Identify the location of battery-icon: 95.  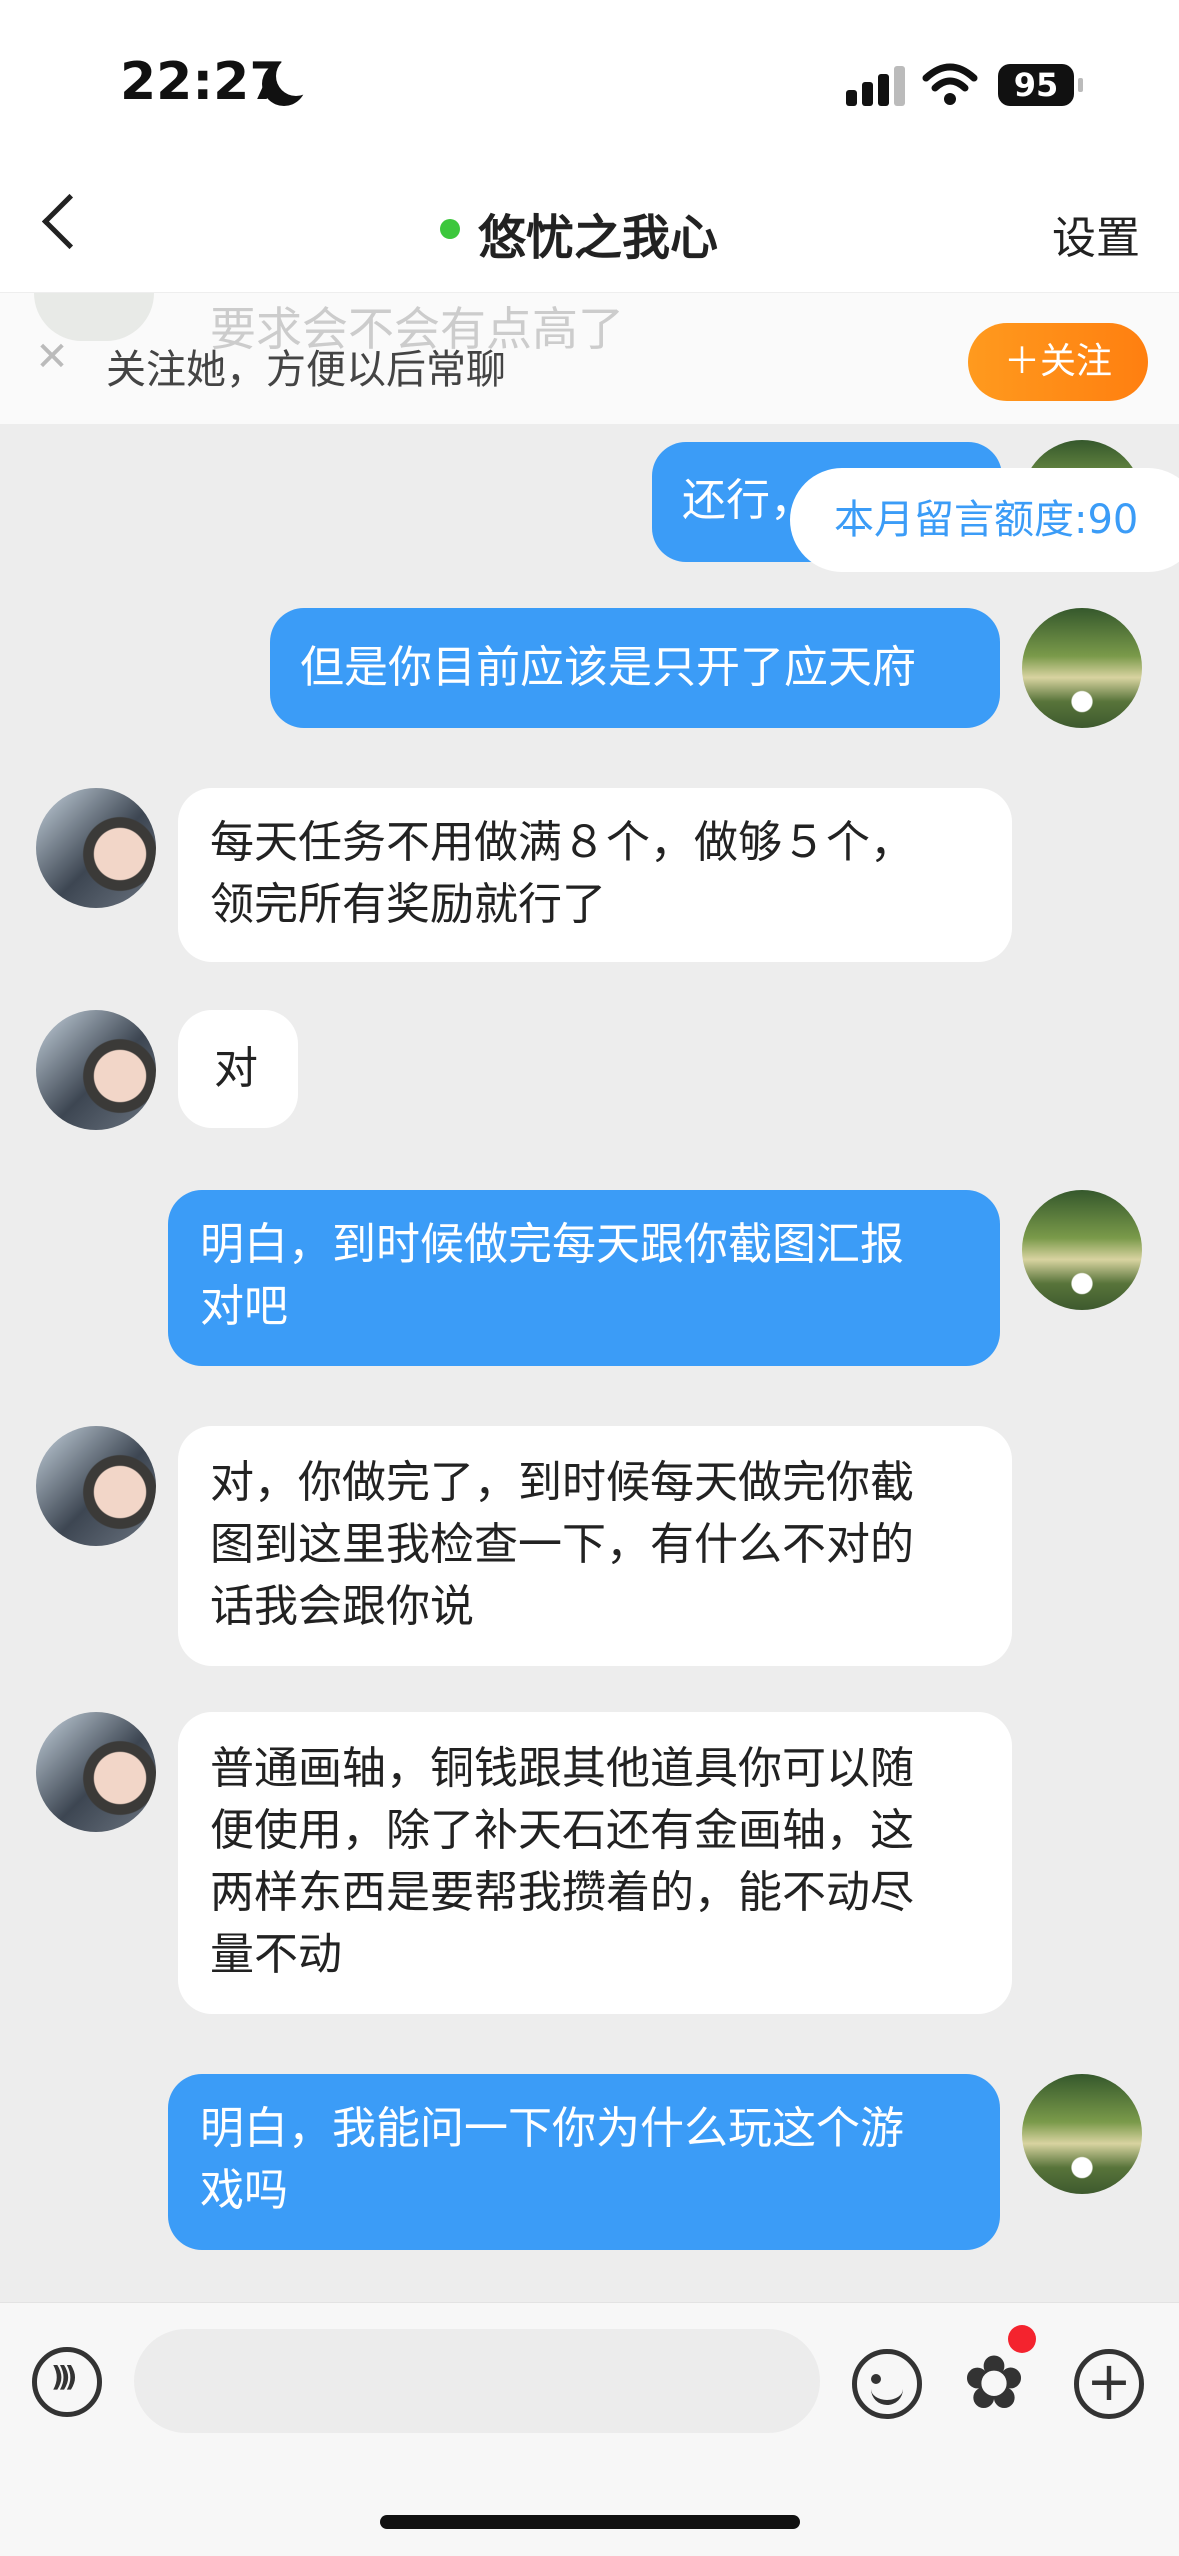
(1040, 85).